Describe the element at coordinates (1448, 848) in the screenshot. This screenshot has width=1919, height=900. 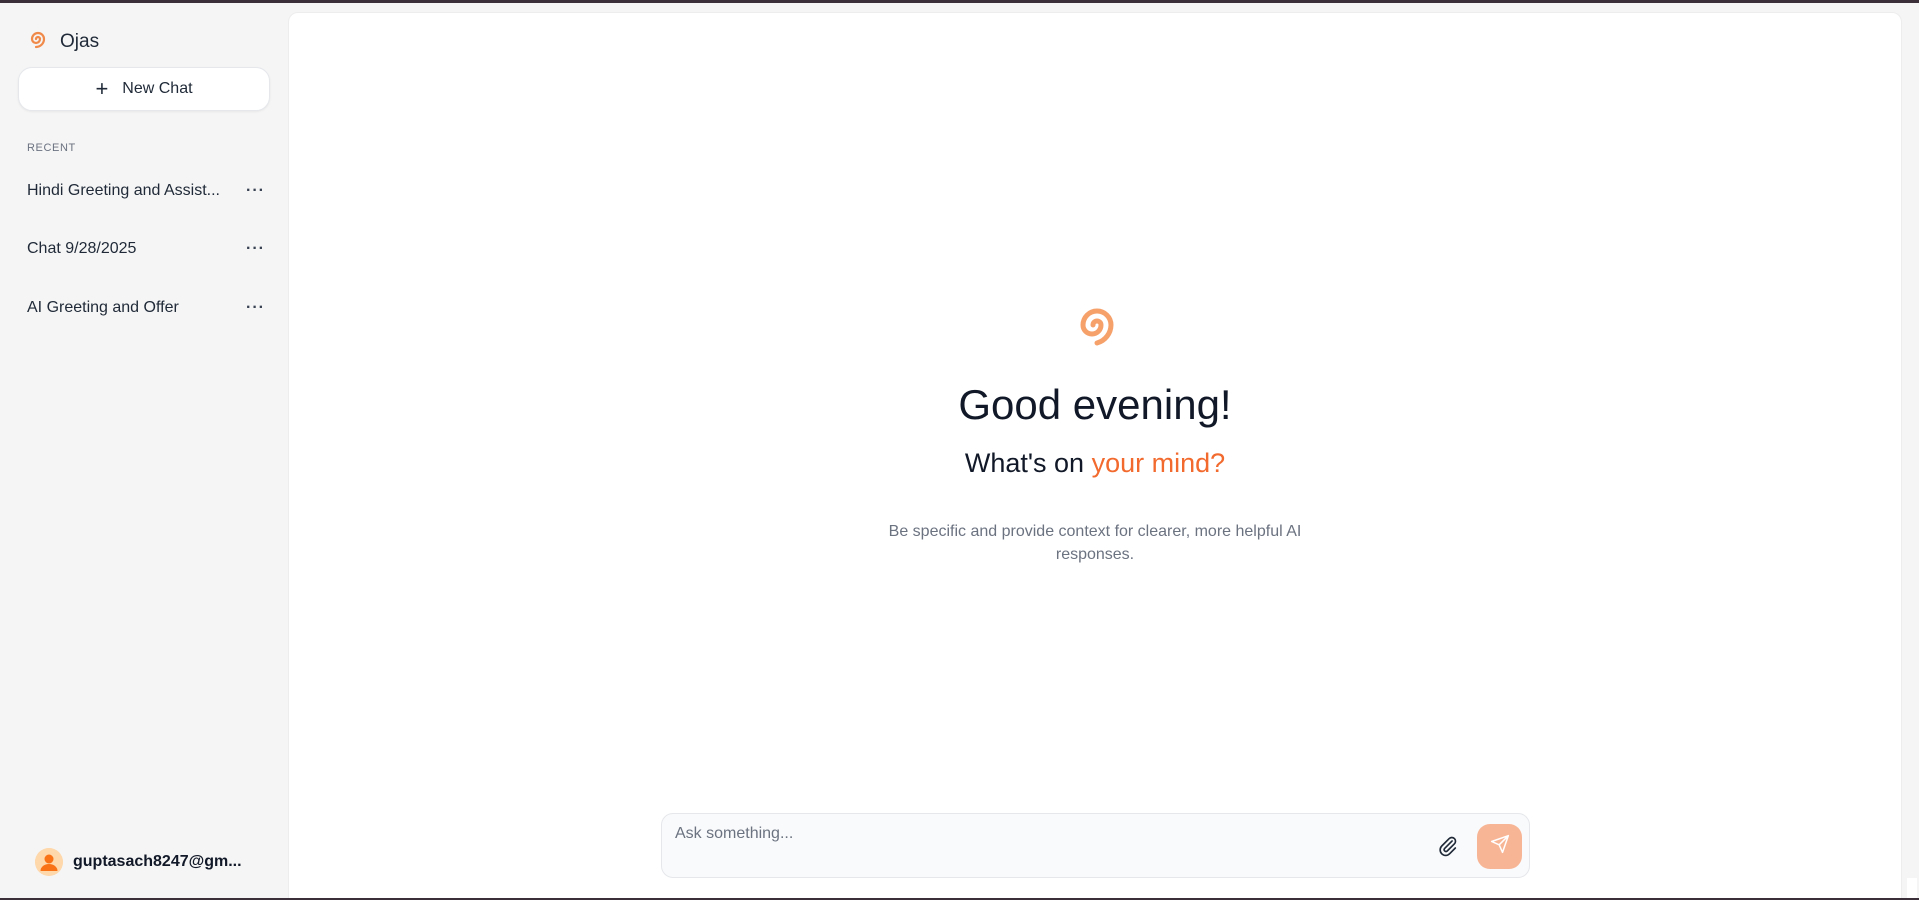
I see `paperclip-icon` at that location.